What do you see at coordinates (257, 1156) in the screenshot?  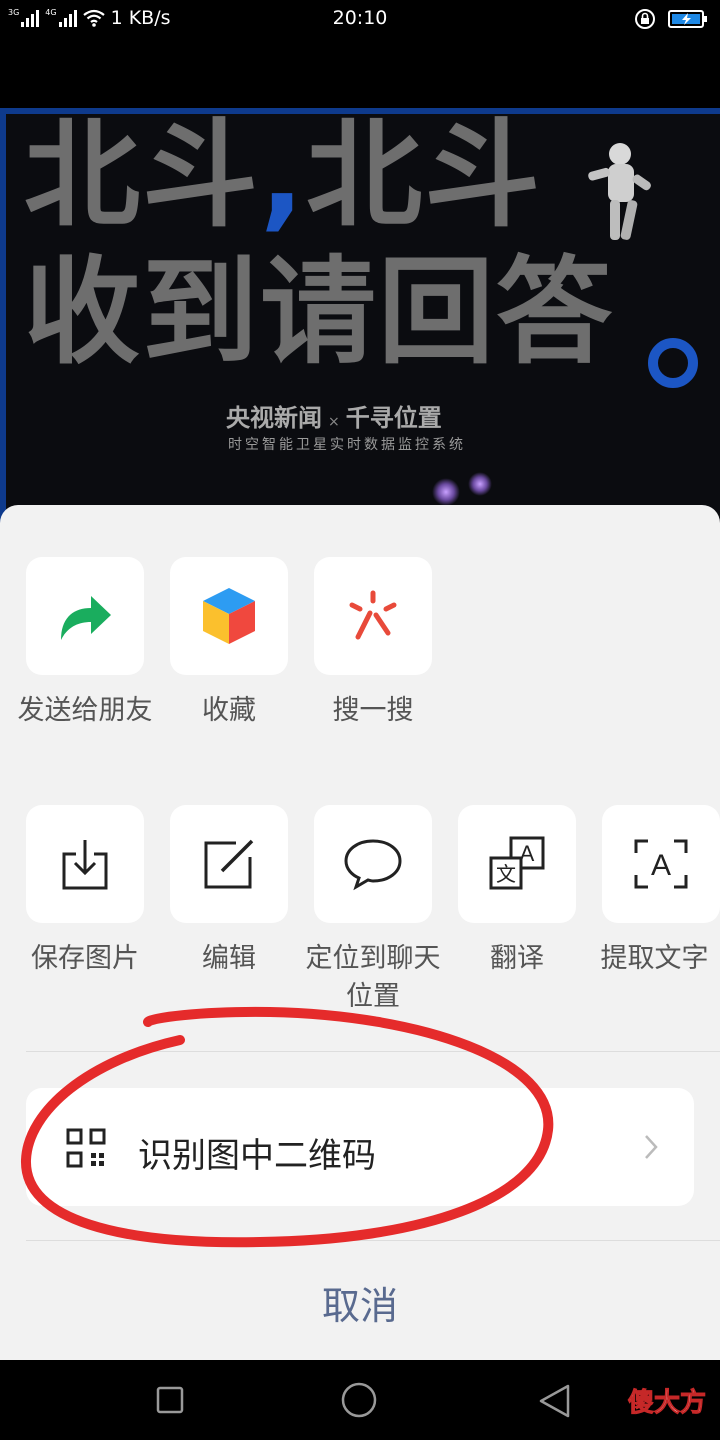 I see `scan-qr-code-label: 识别图中二维码` at bounding box center [257, 1156].